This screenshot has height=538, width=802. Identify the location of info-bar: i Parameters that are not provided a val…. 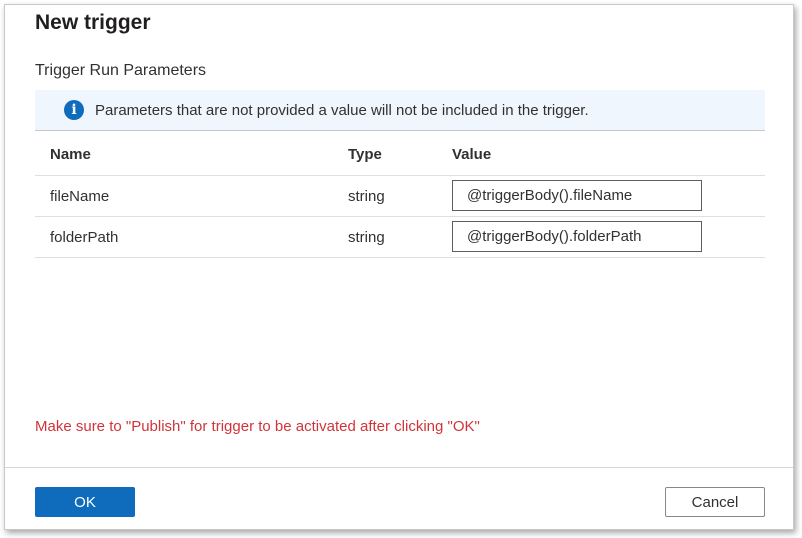
(400, 110).